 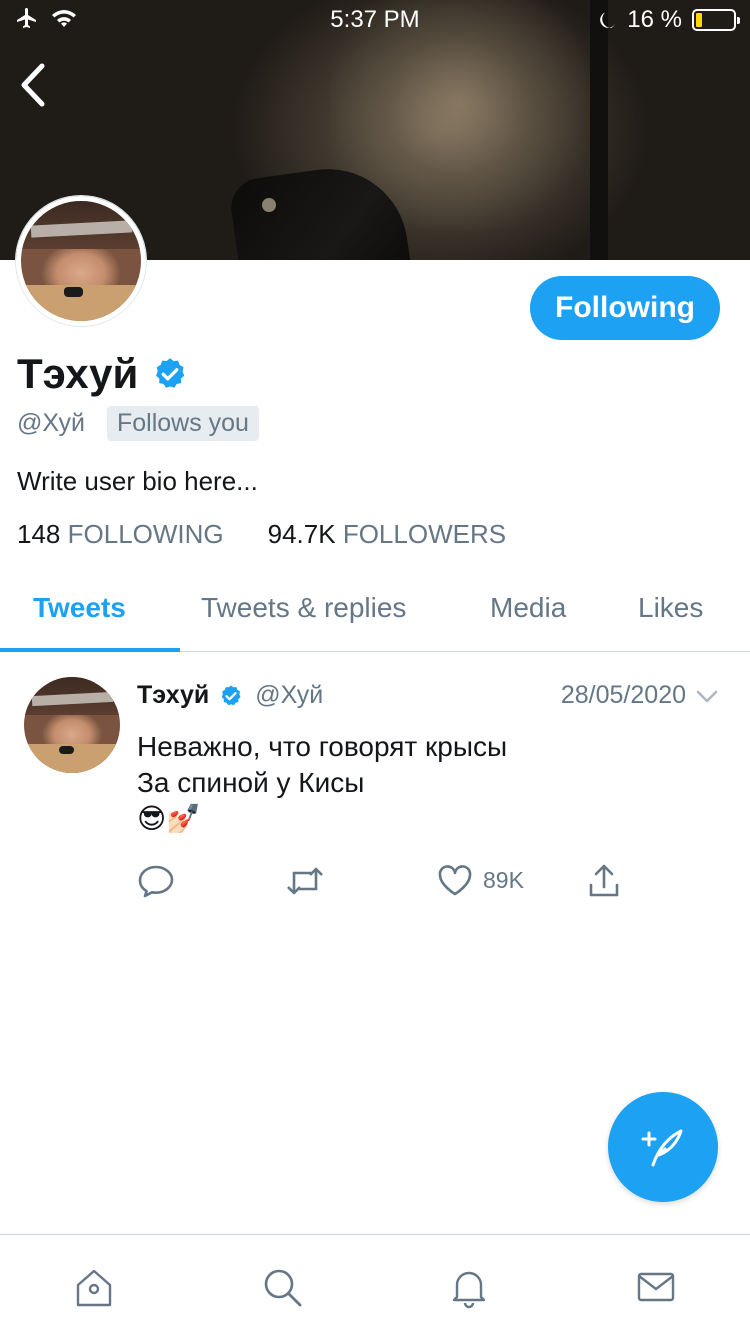 What do you see at coordinates (608, 20) in the screenshot?
I see `moon-icon` at bounding box center [608, 20].